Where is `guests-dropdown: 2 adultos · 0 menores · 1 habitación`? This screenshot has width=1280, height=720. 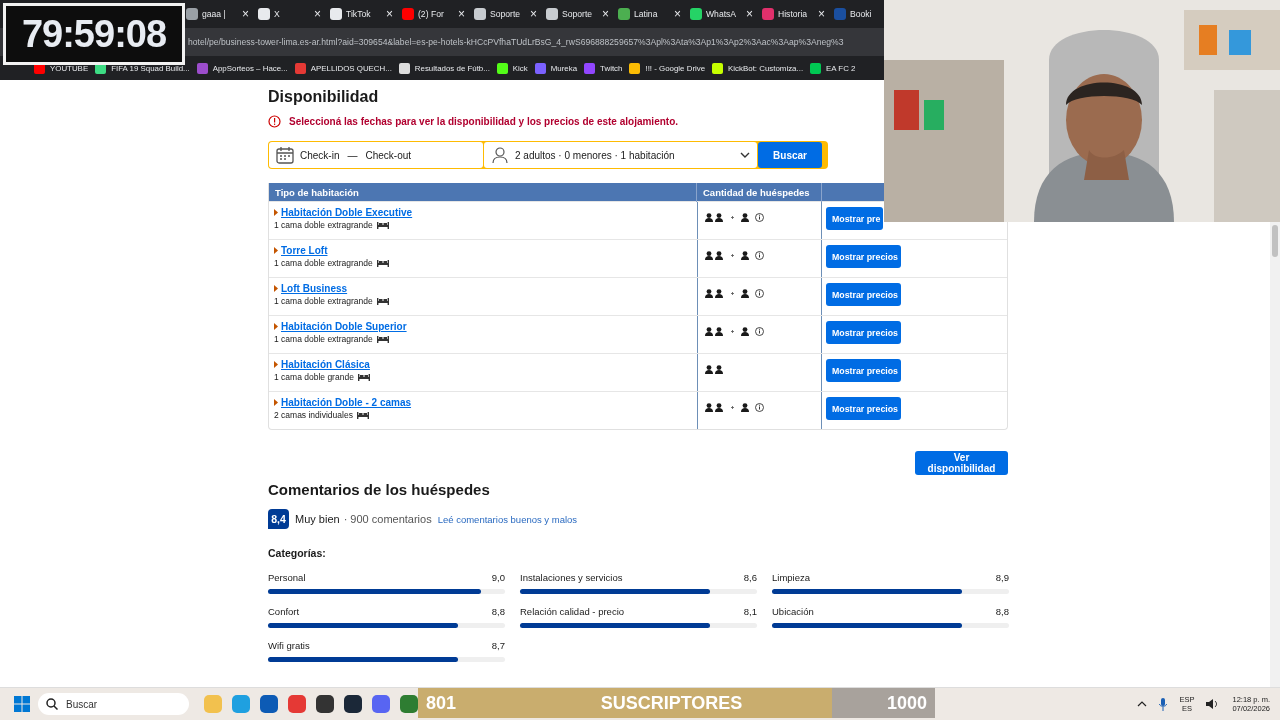
guests-dropdown: 2 adultos · 0 menores · 1 habitación is located at coordinates (620, 155).